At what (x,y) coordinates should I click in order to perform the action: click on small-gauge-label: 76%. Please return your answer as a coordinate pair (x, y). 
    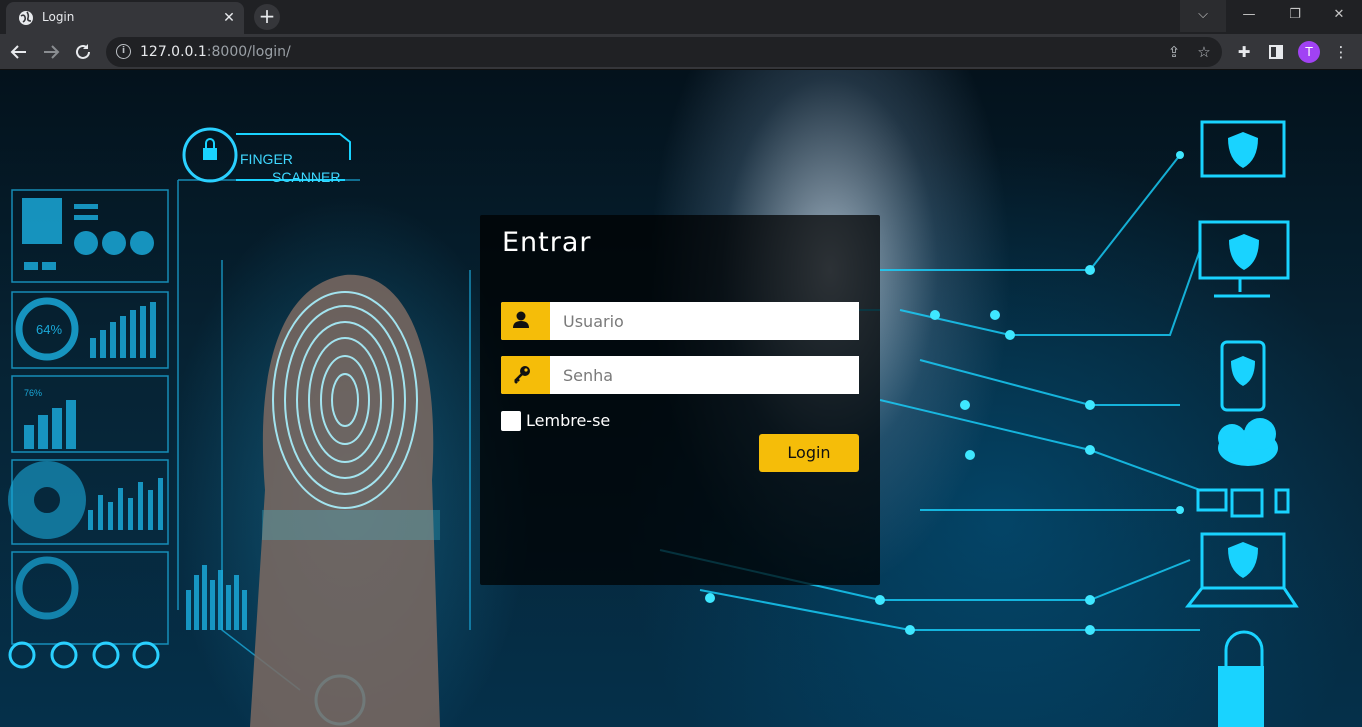
    Looking at the image, I should click on (33, 393).